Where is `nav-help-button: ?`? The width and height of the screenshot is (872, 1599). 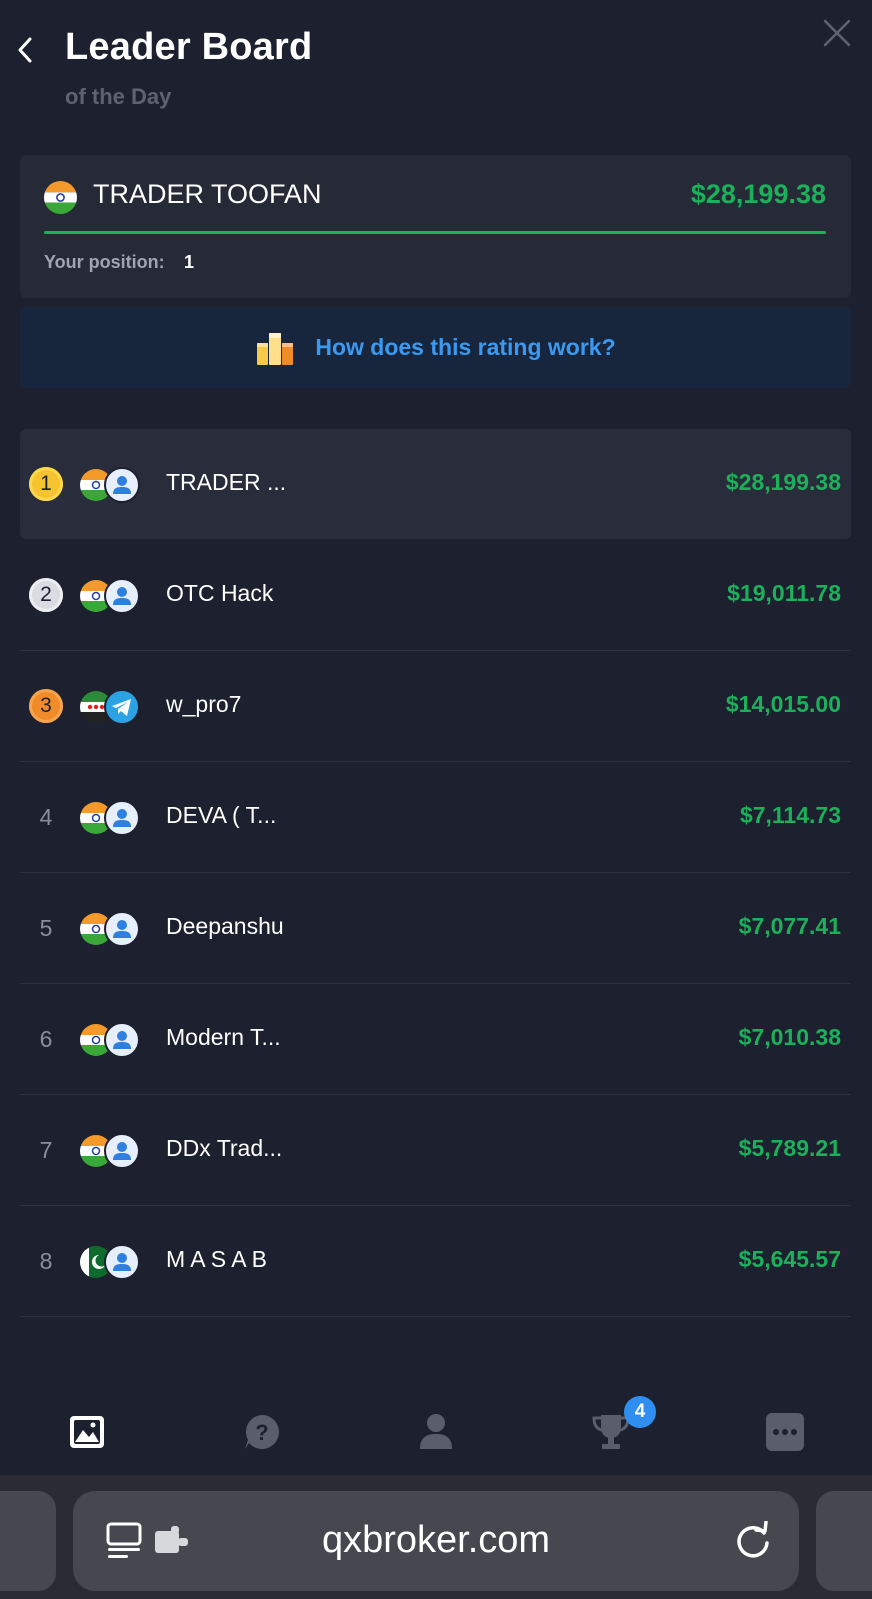
nav-help-button: ? is located at coordinates (262, 1432).